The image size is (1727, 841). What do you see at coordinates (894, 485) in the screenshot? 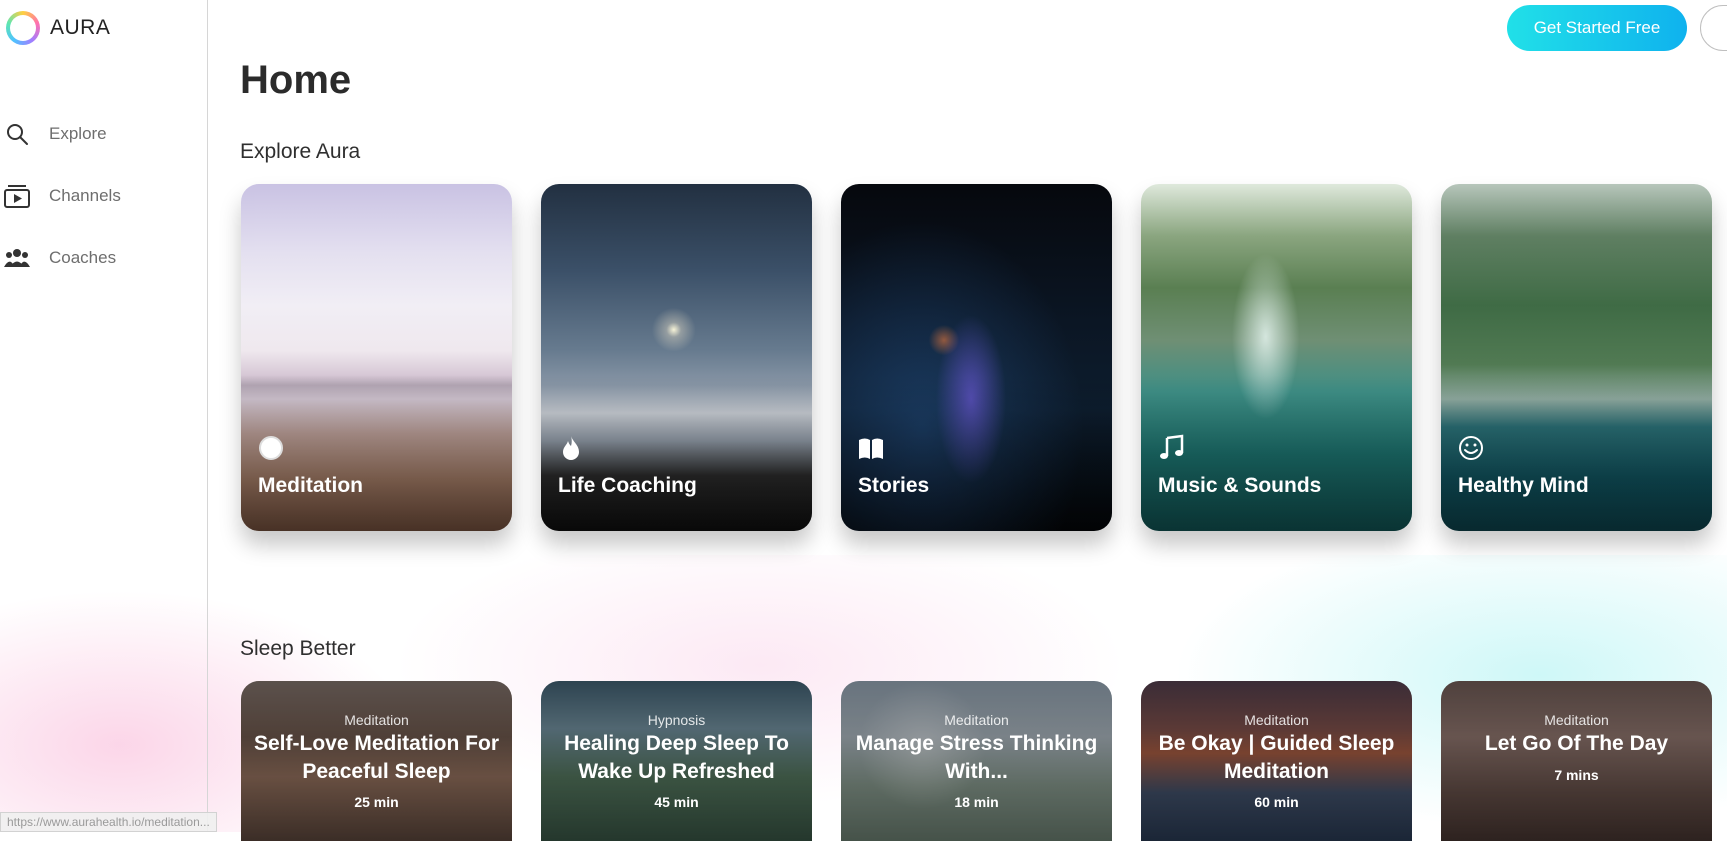
I see `category-label: Stories` at bounding box center [894, 485].